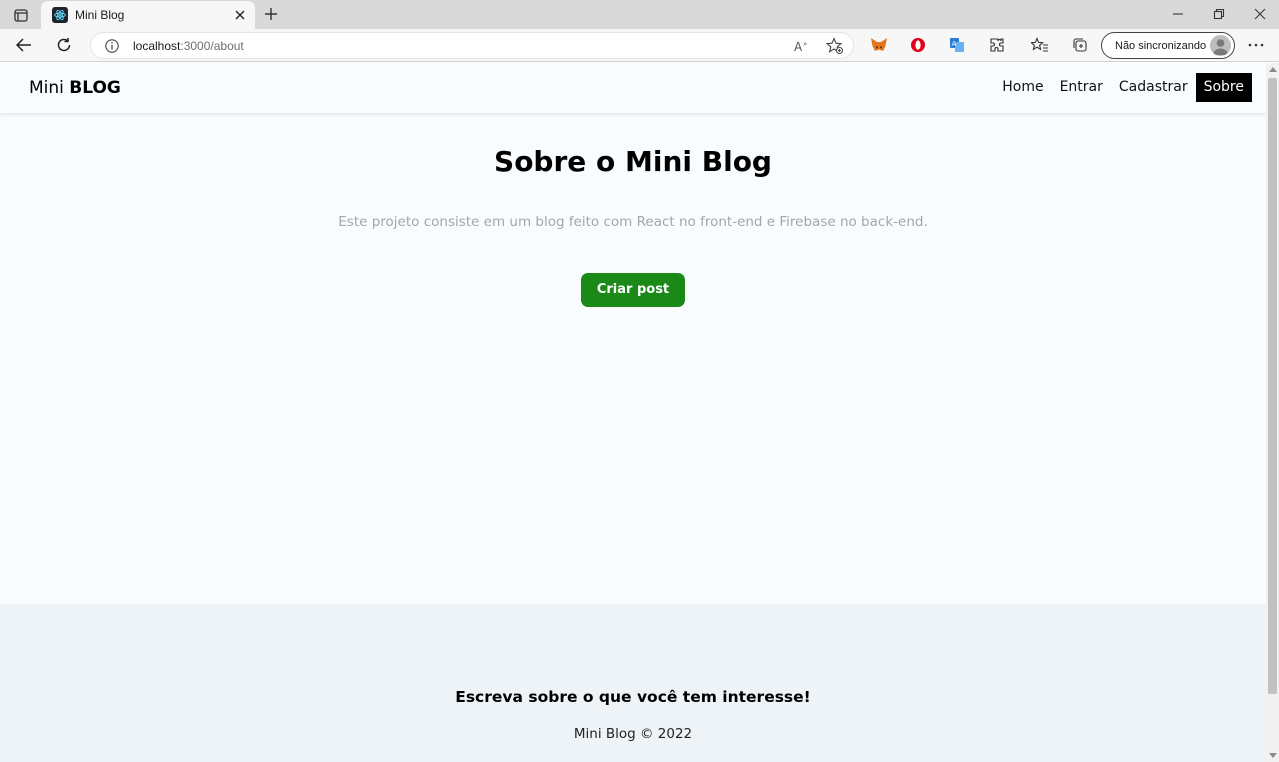  I want to click on read-aloud-icon: A», so click(802, 46).